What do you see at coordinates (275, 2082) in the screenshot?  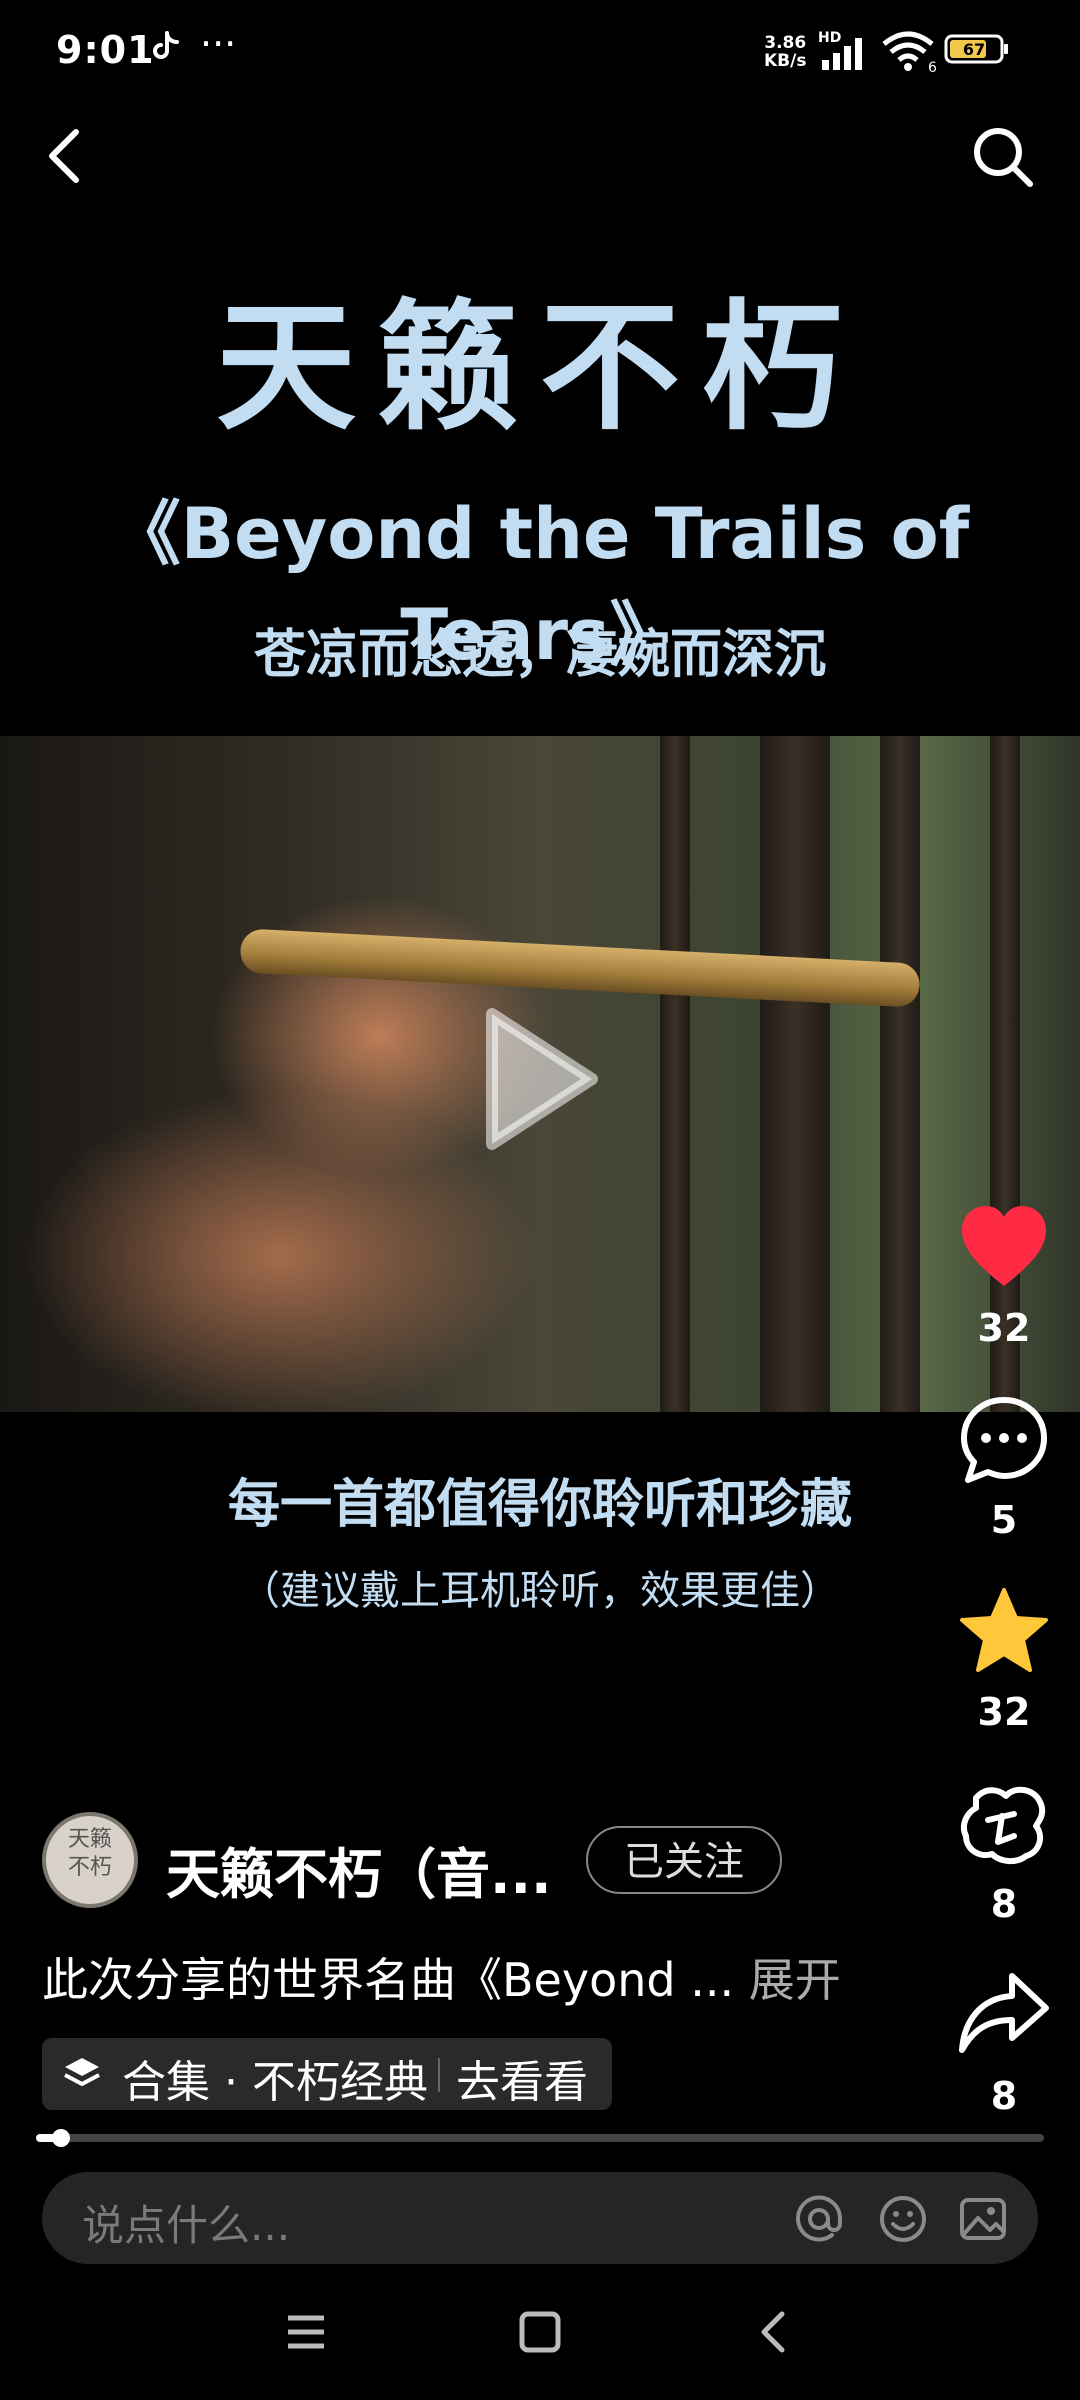 I see `collection-label: 合集 · 不朽经典` at bounding box center [275, 2082].